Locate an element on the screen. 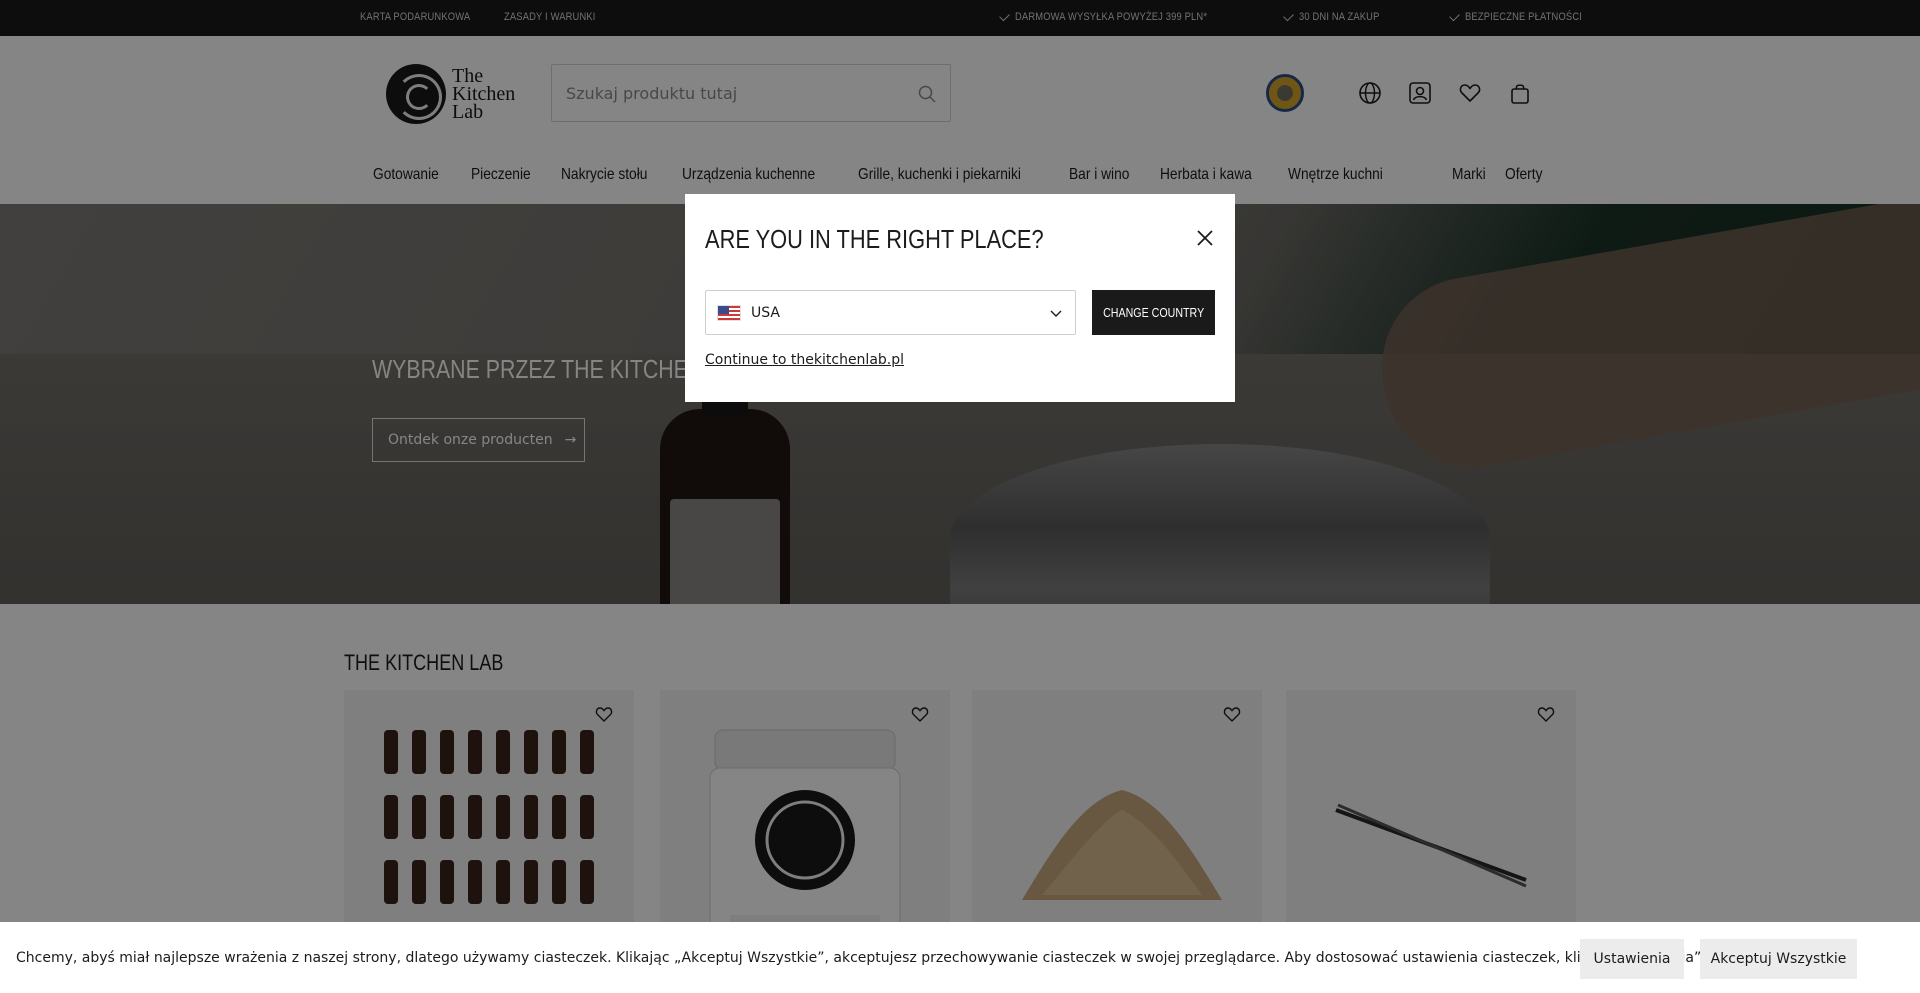 Image resolution: width=1920 pixels, height=993 pixels. change-country-button: CHANGE COUNTRY is located at coordinates (1153, 312).